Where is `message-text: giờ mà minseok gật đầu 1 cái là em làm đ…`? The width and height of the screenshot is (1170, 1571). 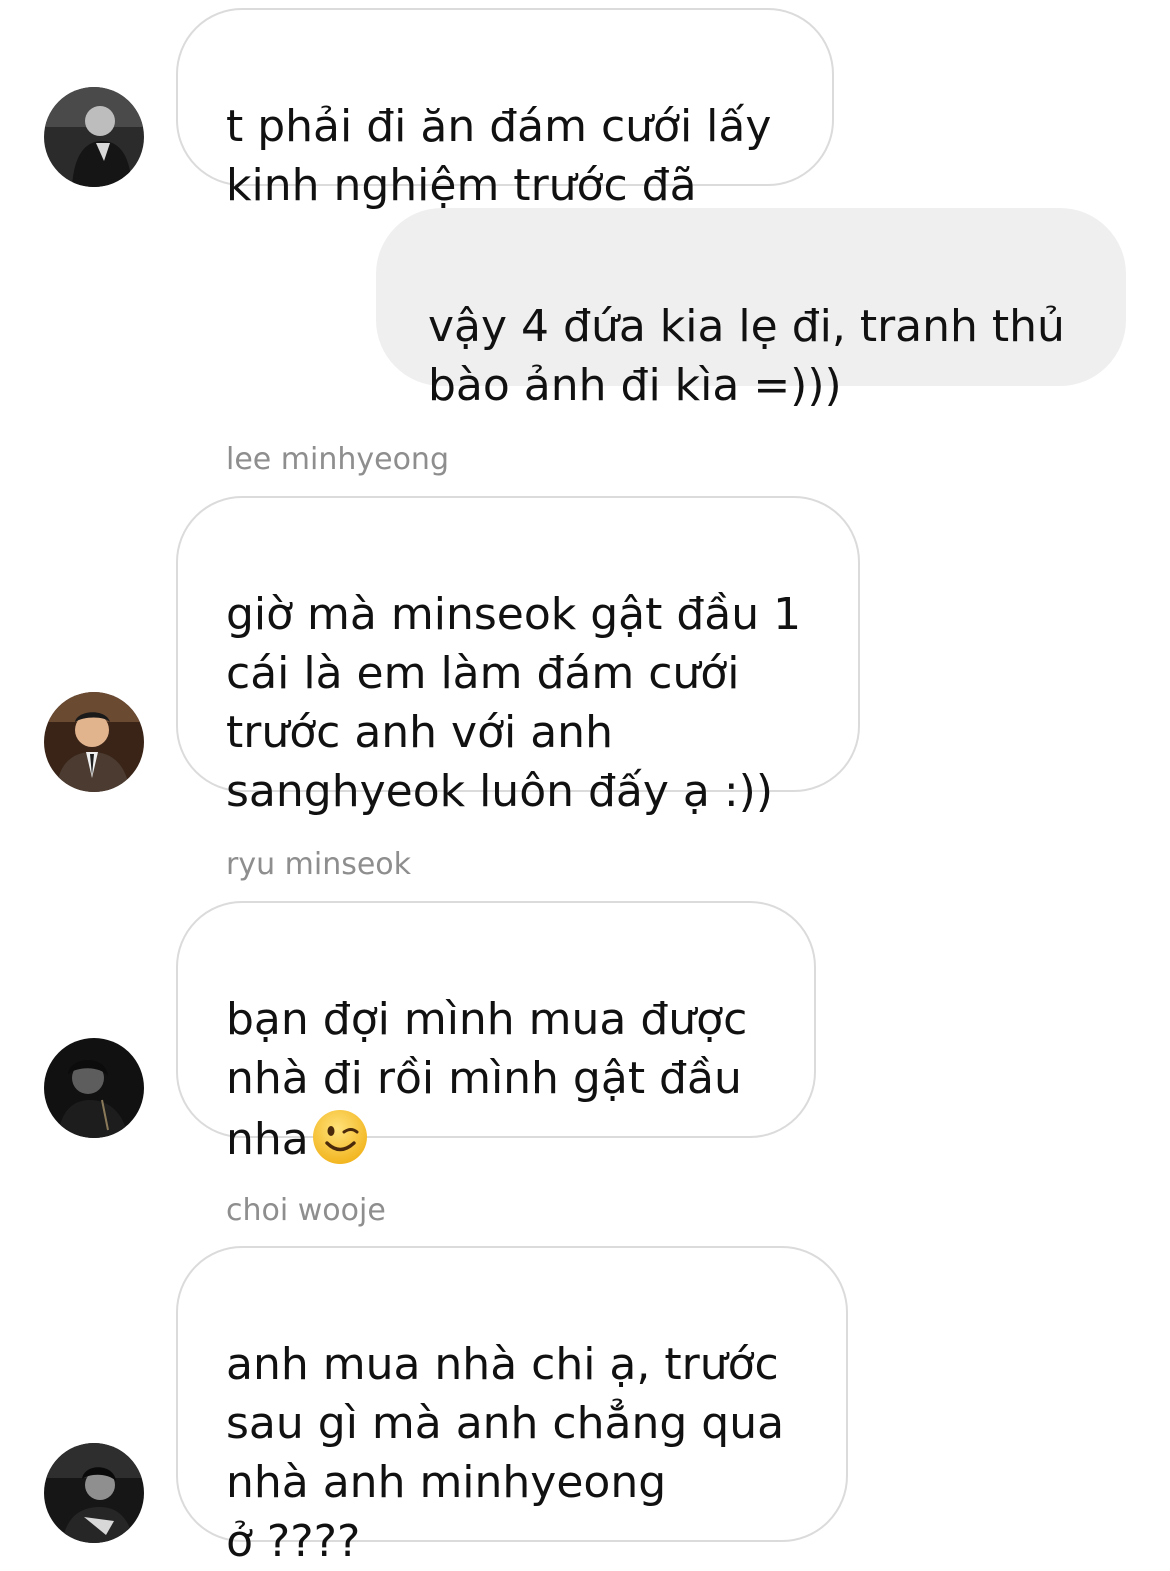
message-text: giờ mà minseok gật đầu 1 cái là em làm đ… is located at coordinates (514, 703).